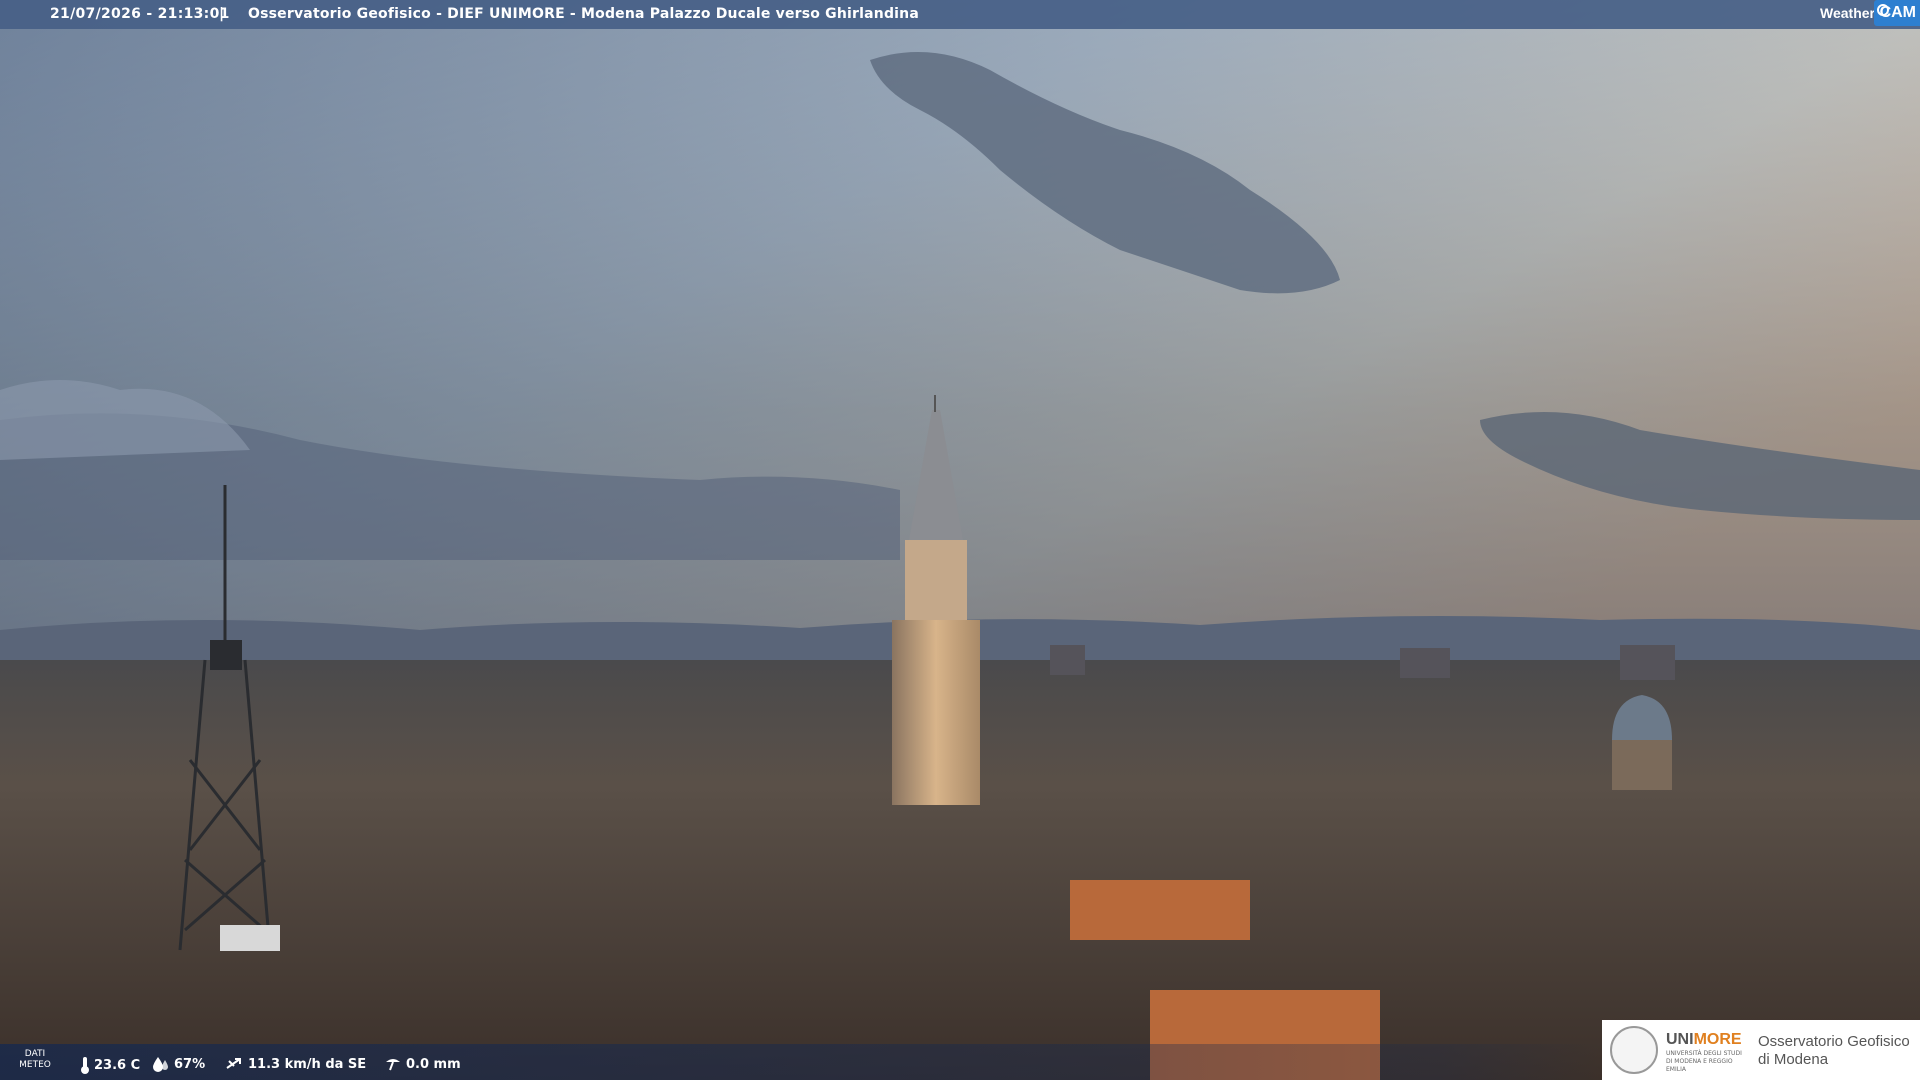 The image size is (1920, 1080). What do you see at coordinates (1717, 1039) in the screenshot?
I see `unimore-name-more: MORE` at bounding box center [1717, 1039].